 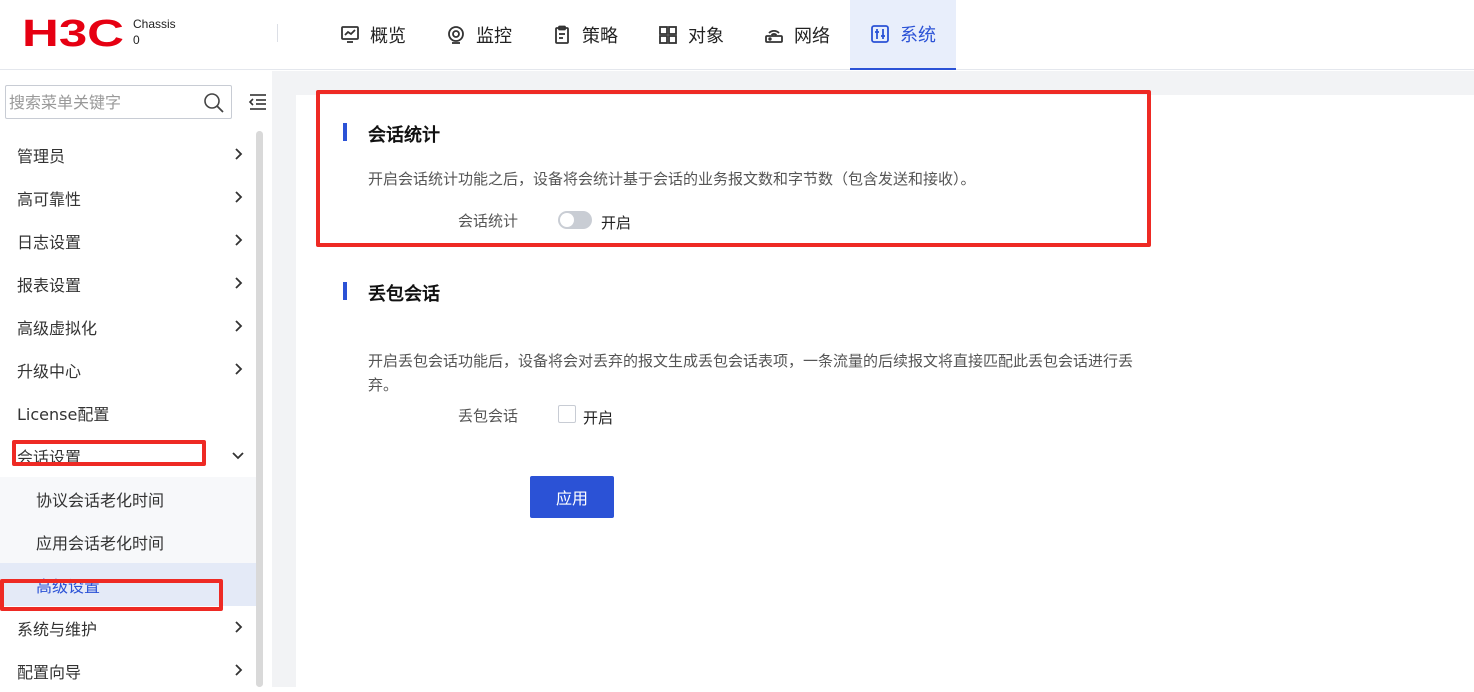 What do you see at coordinates (128, 154) in the screenshot?
I see `sidebar-item-admin: 管理员` at bounding box center [128, 154].